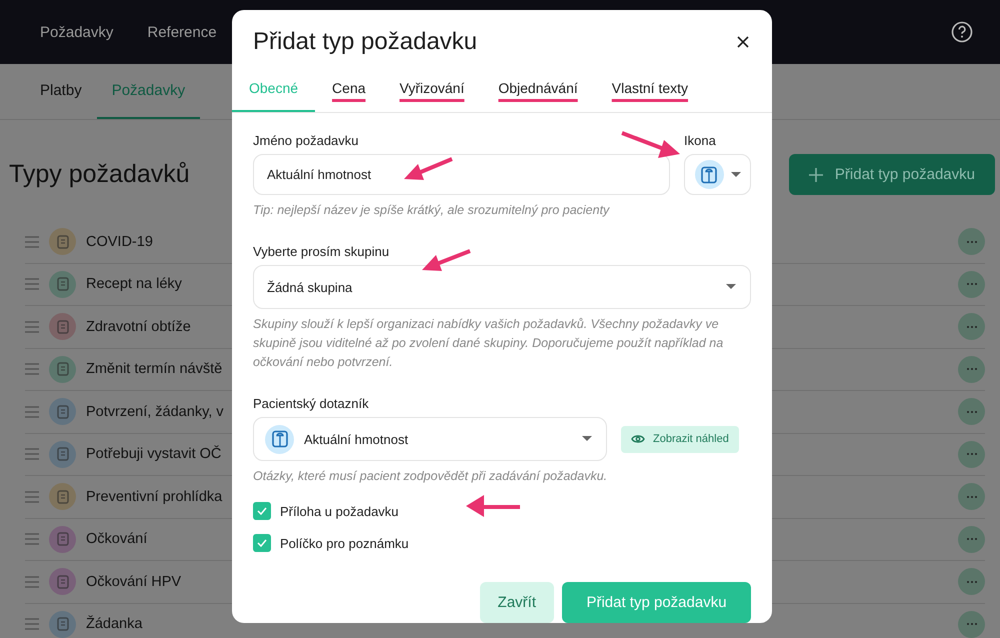 The width and height of the screenshot is (1000, 638). Describe the element at coordinates (680, 439) in the screenshot. I see `preview-button: Zobrazit náhled` at that location.